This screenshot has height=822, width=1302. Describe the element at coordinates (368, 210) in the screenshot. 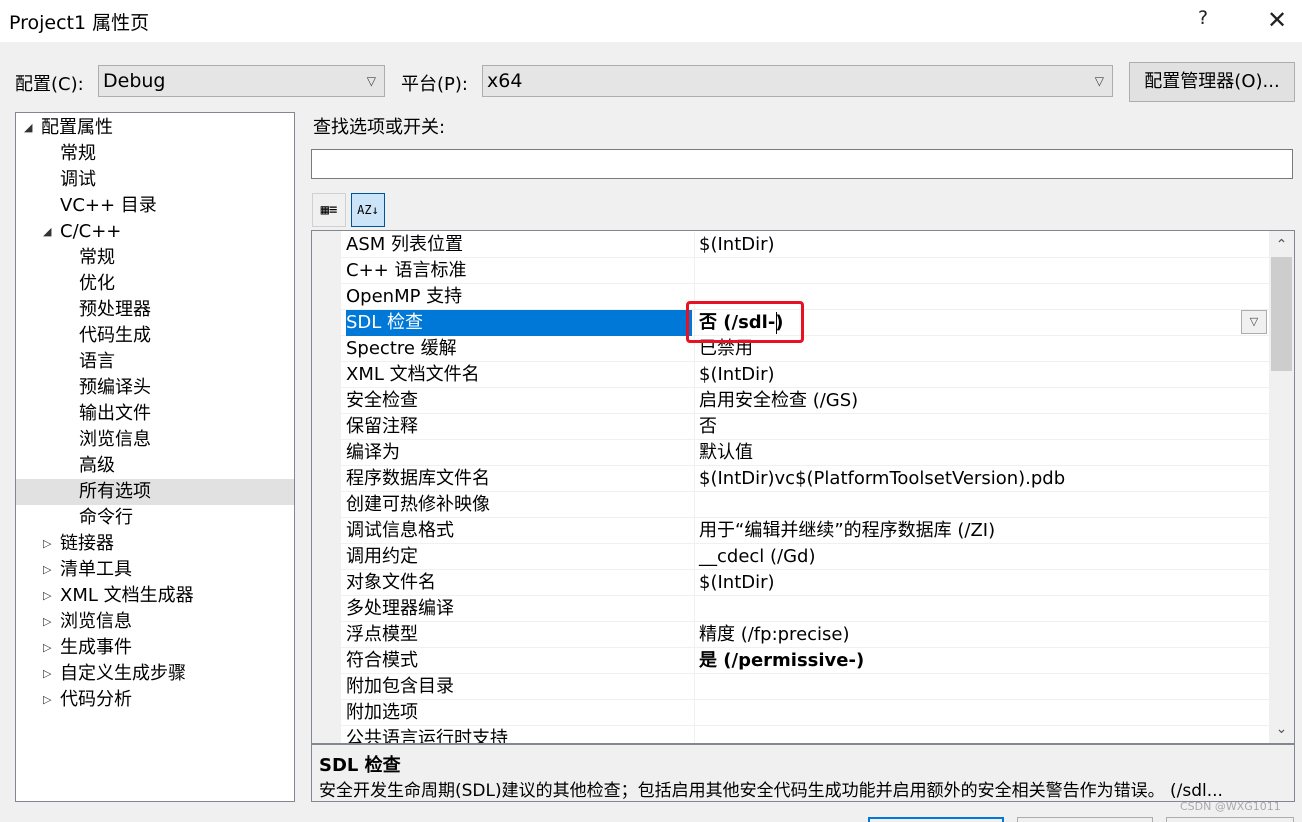

I see `alphabetical-sort-button: AZ↓` at that location.